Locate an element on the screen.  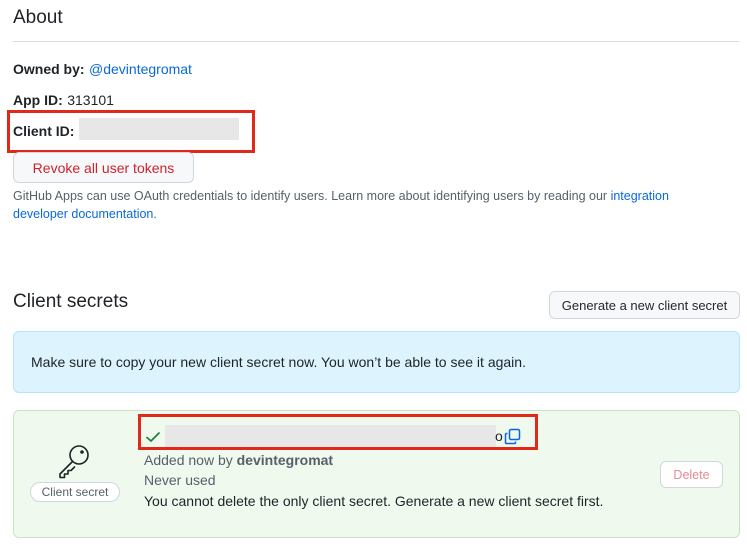
app-id-label: App ID: is located at coordinates (38, 100).